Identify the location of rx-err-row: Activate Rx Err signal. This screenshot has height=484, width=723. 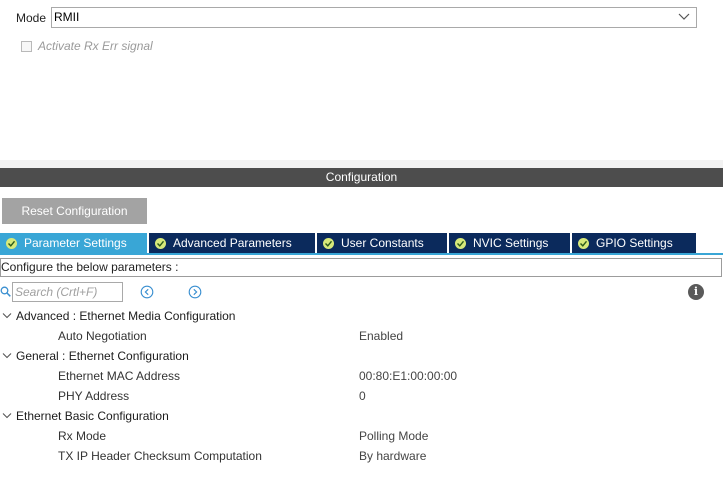
(87, 46).